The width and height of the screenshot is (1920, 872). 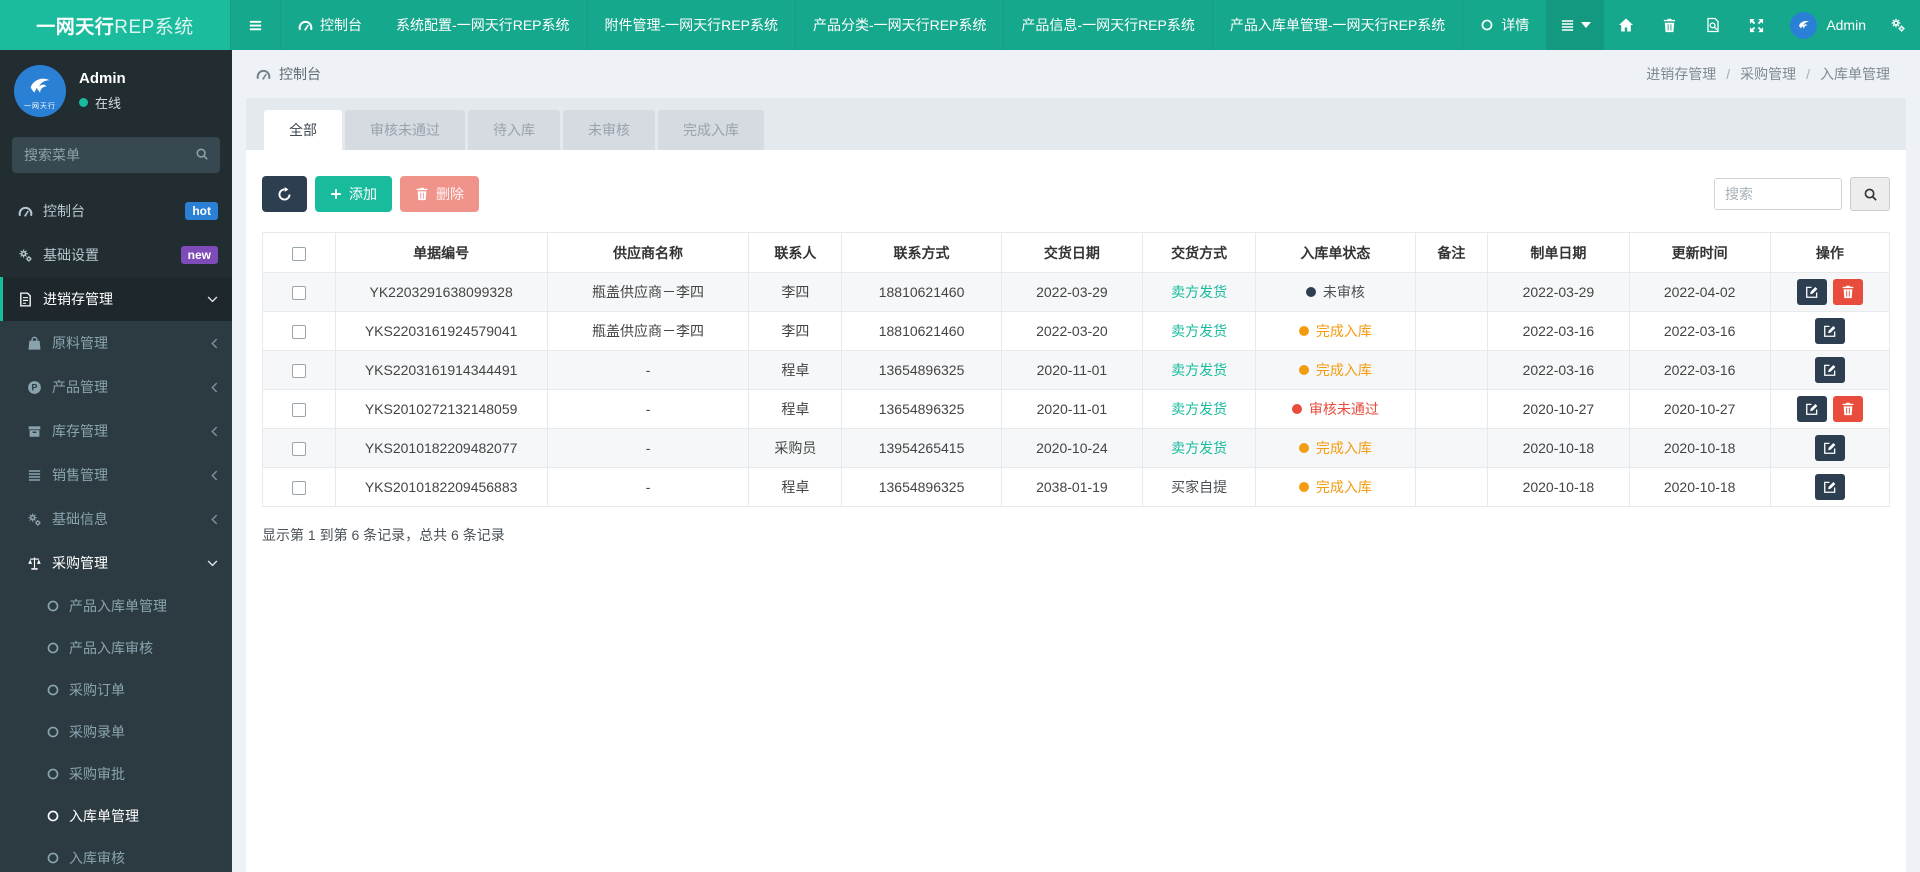 I want to click on sidebar-item: 库存管理, so click(x=116, y=431).